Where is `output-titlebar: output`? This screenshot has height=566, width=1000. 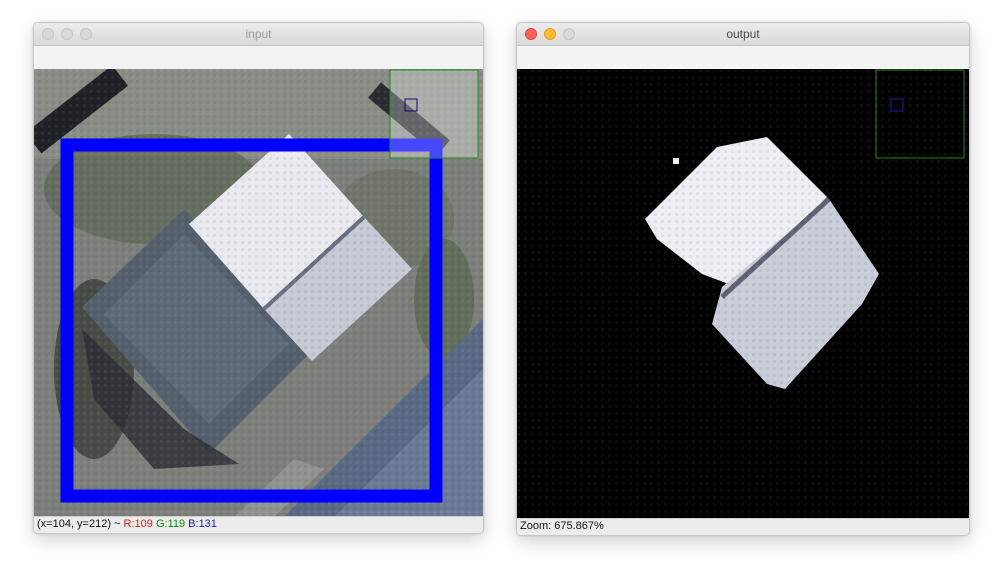
output-titlebar: output is located at coordinates (743, 34).